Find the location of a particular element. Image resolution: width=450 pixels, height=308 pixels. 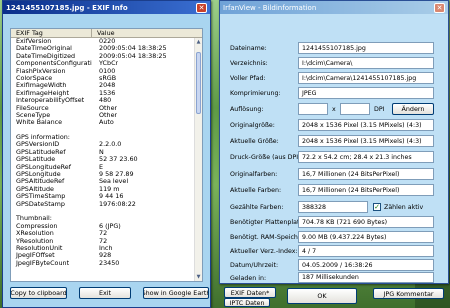

exif-tag-value: 9 58 27.89 is located at coordinates (116, 175).